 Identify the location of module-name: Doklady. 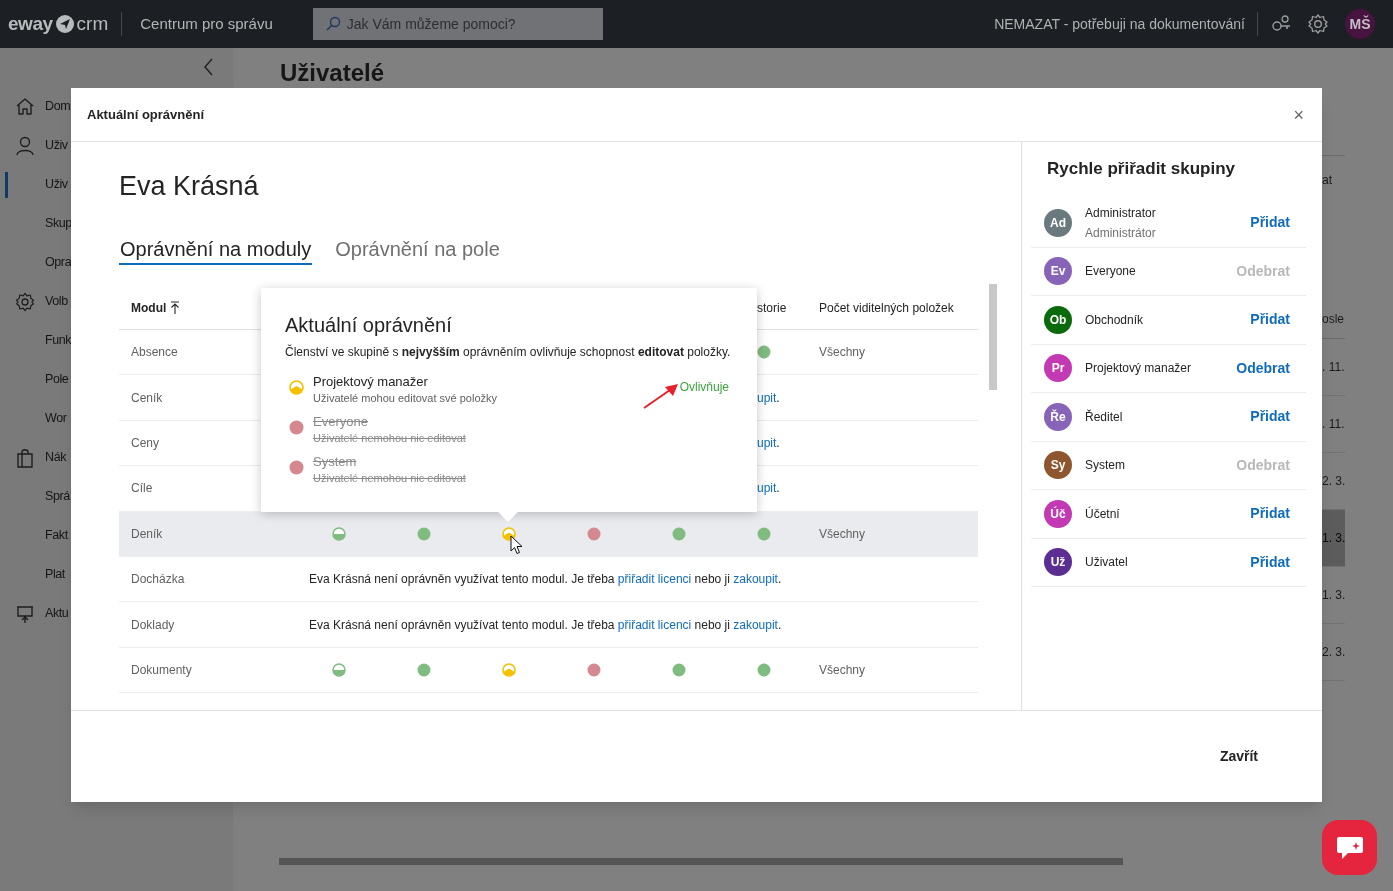
(153, 624).